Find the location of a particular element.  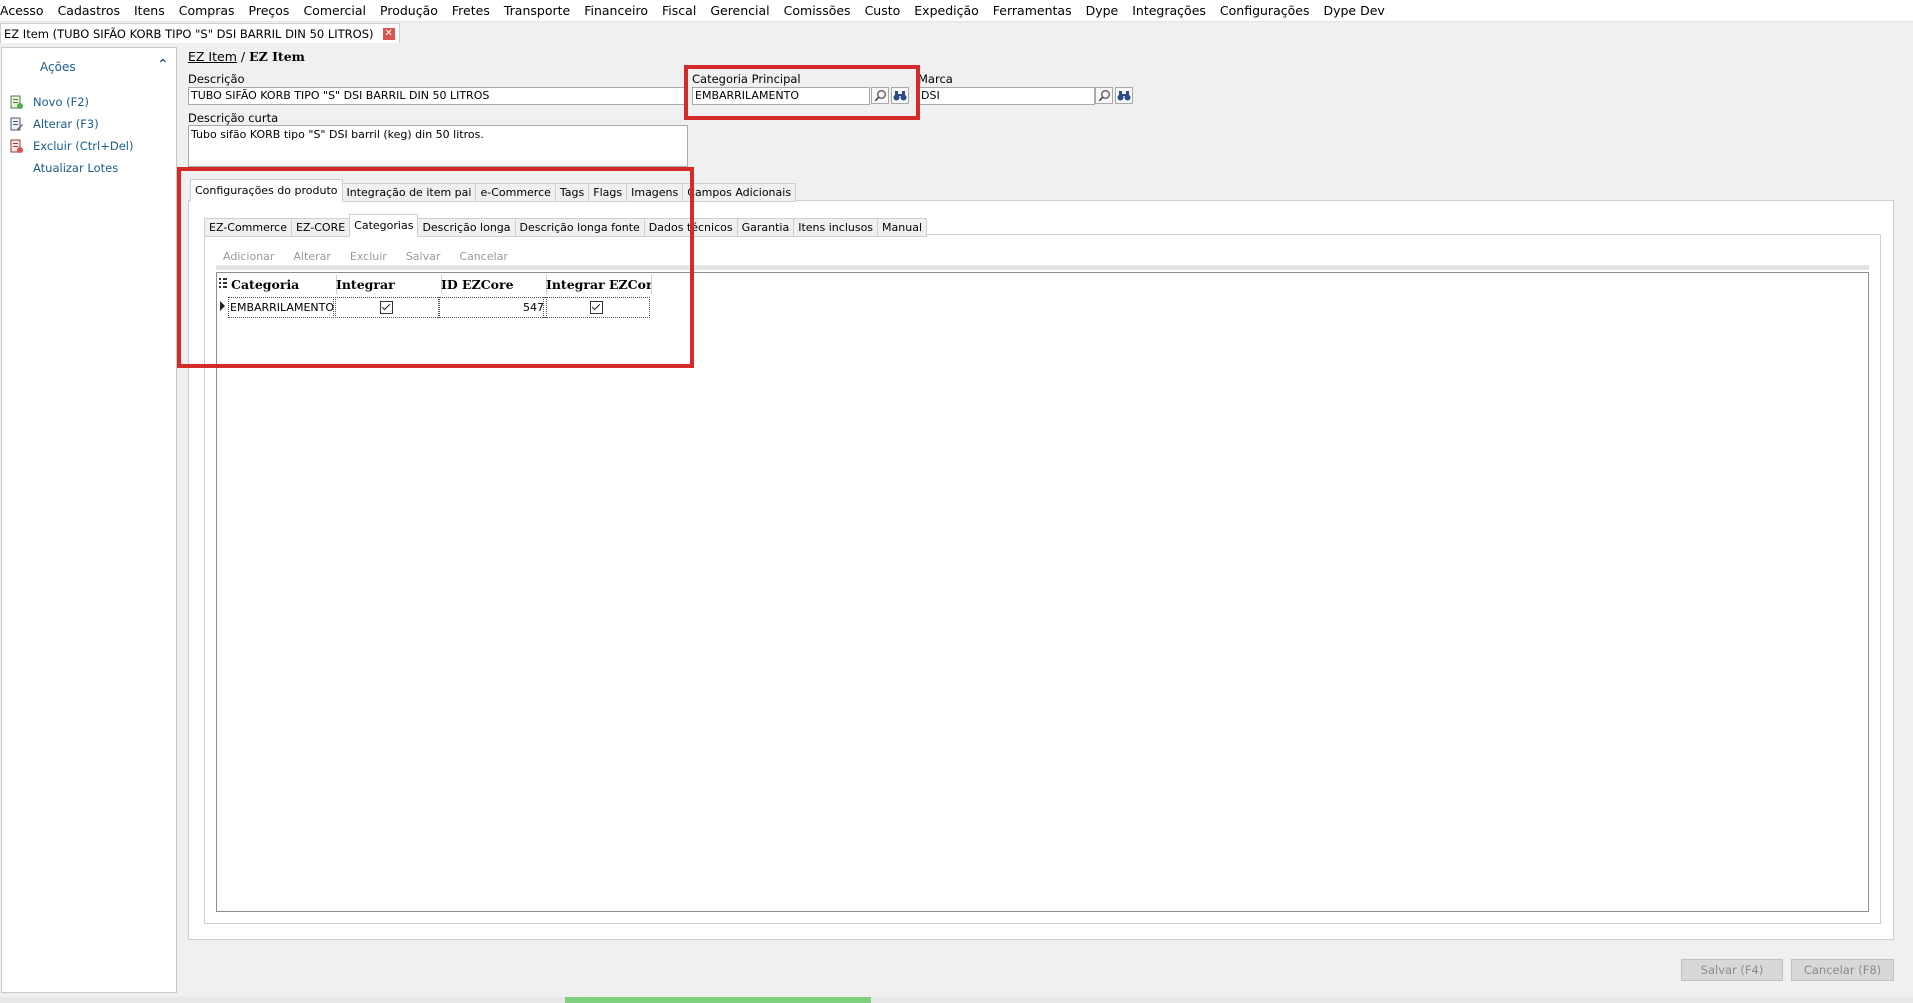

highlight-categorias-area is located at coordinates (435, 267).